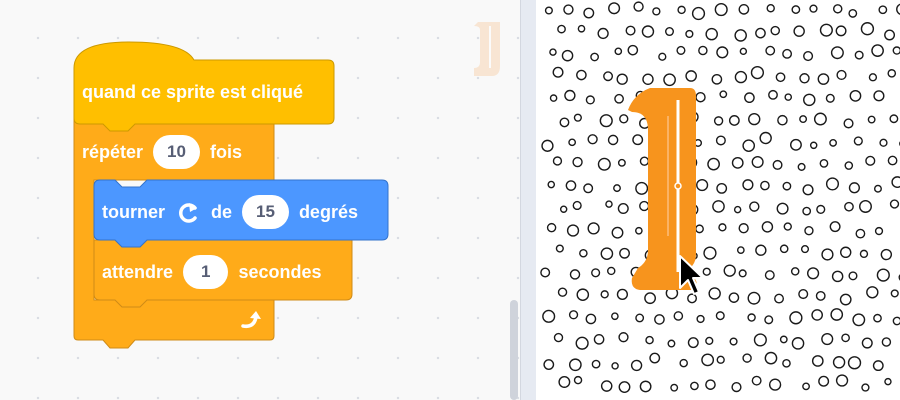 This screenshot has width=900, height=400. Describe the element at coordinates (528, 200) in the screenshot. I see `panel-divider` at that location.